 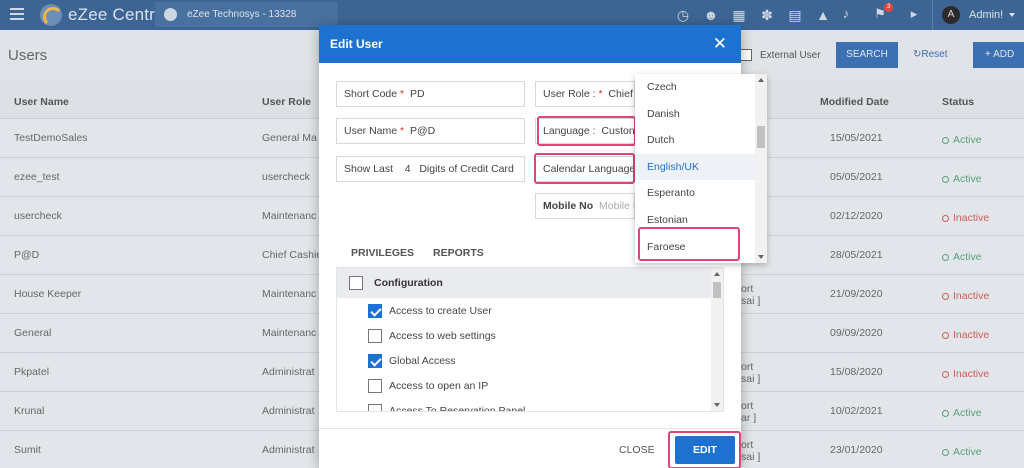 What do you see at coordinates (402, 131) in the screenshot?
I see `required-mark: *` at bounding box center [402, 131].